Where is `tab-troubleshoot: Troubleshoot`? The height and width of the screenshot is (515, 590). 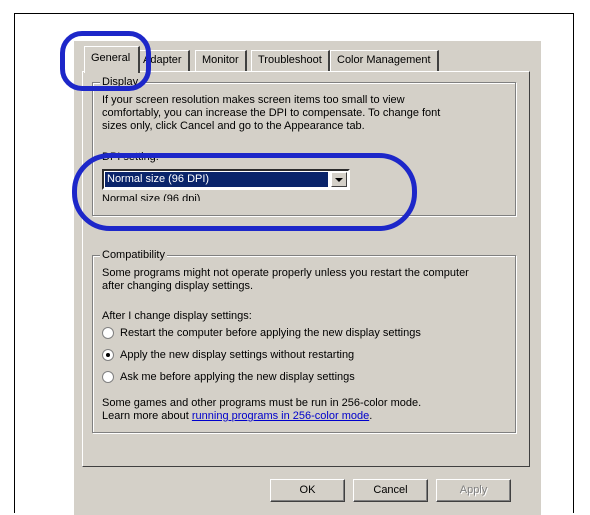 tab-troubleshoot: Troubleshoot is located at coordinates (290, 60).